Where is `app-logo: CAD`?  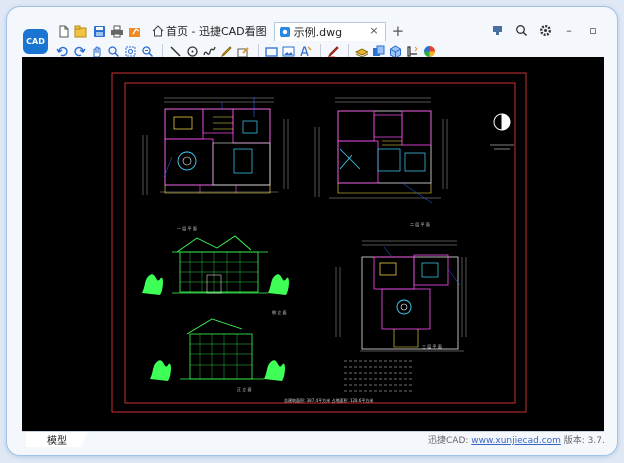
app-logo: CAD is located at coordinates (35, 41).